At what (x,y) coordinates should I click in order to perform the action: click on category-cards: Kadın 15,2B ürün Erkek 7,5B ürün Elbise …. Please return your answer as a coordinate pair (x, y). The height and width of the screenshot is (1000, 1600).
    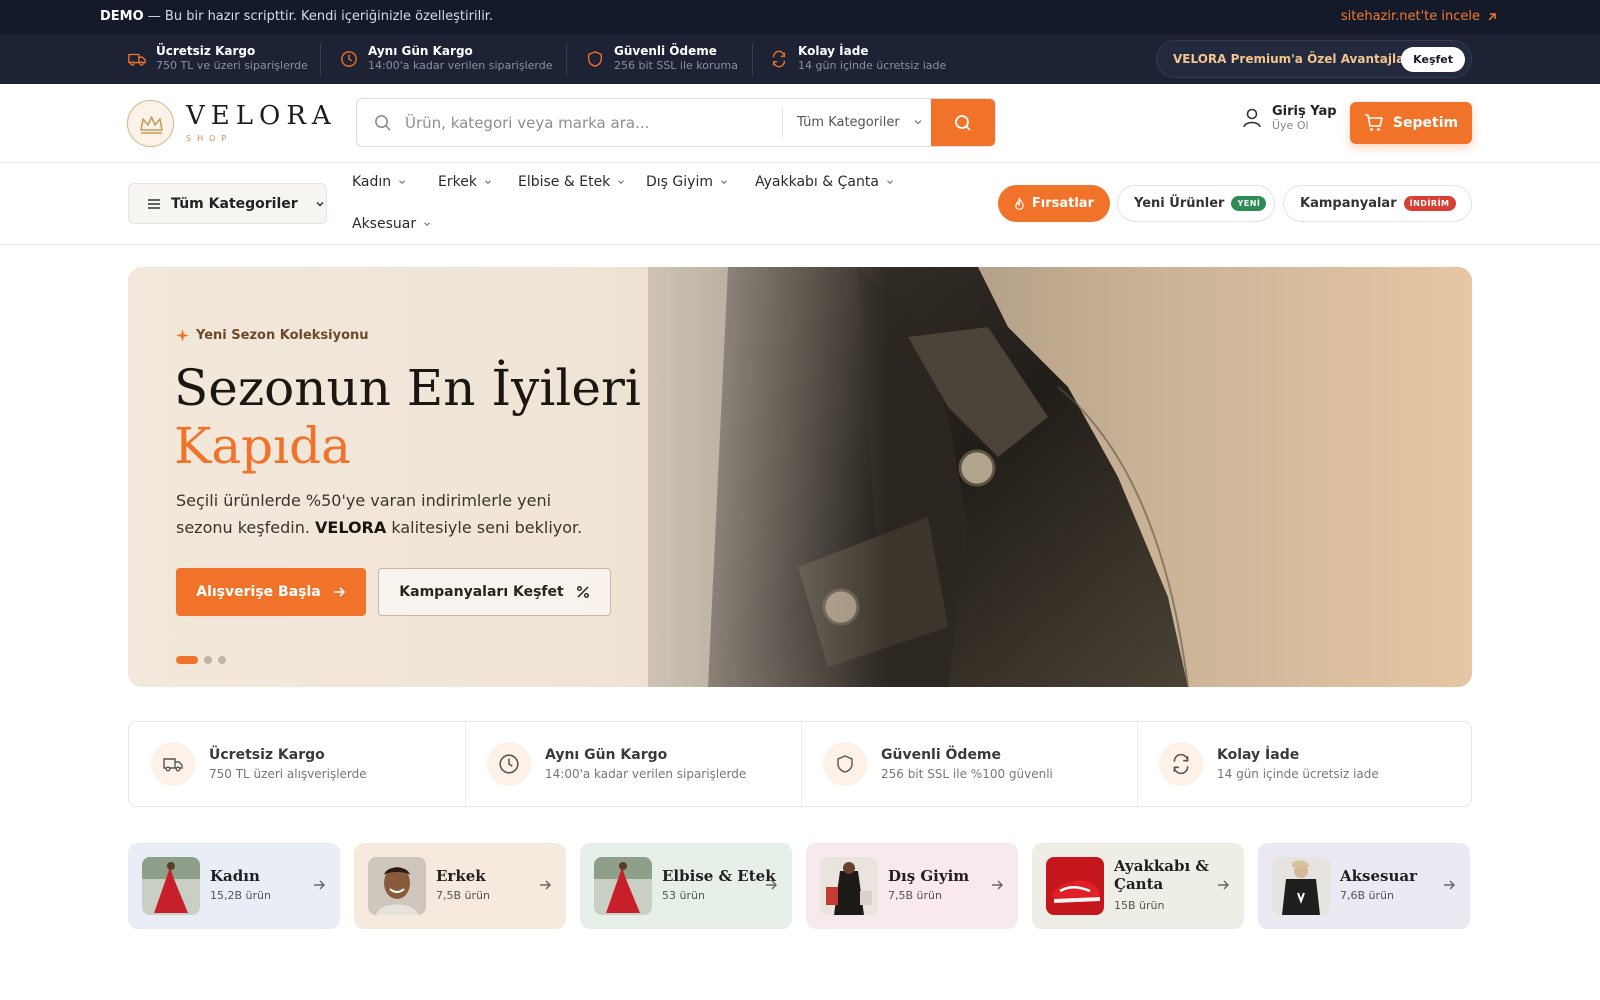
    Looking at the image, I should click on (800, 886).